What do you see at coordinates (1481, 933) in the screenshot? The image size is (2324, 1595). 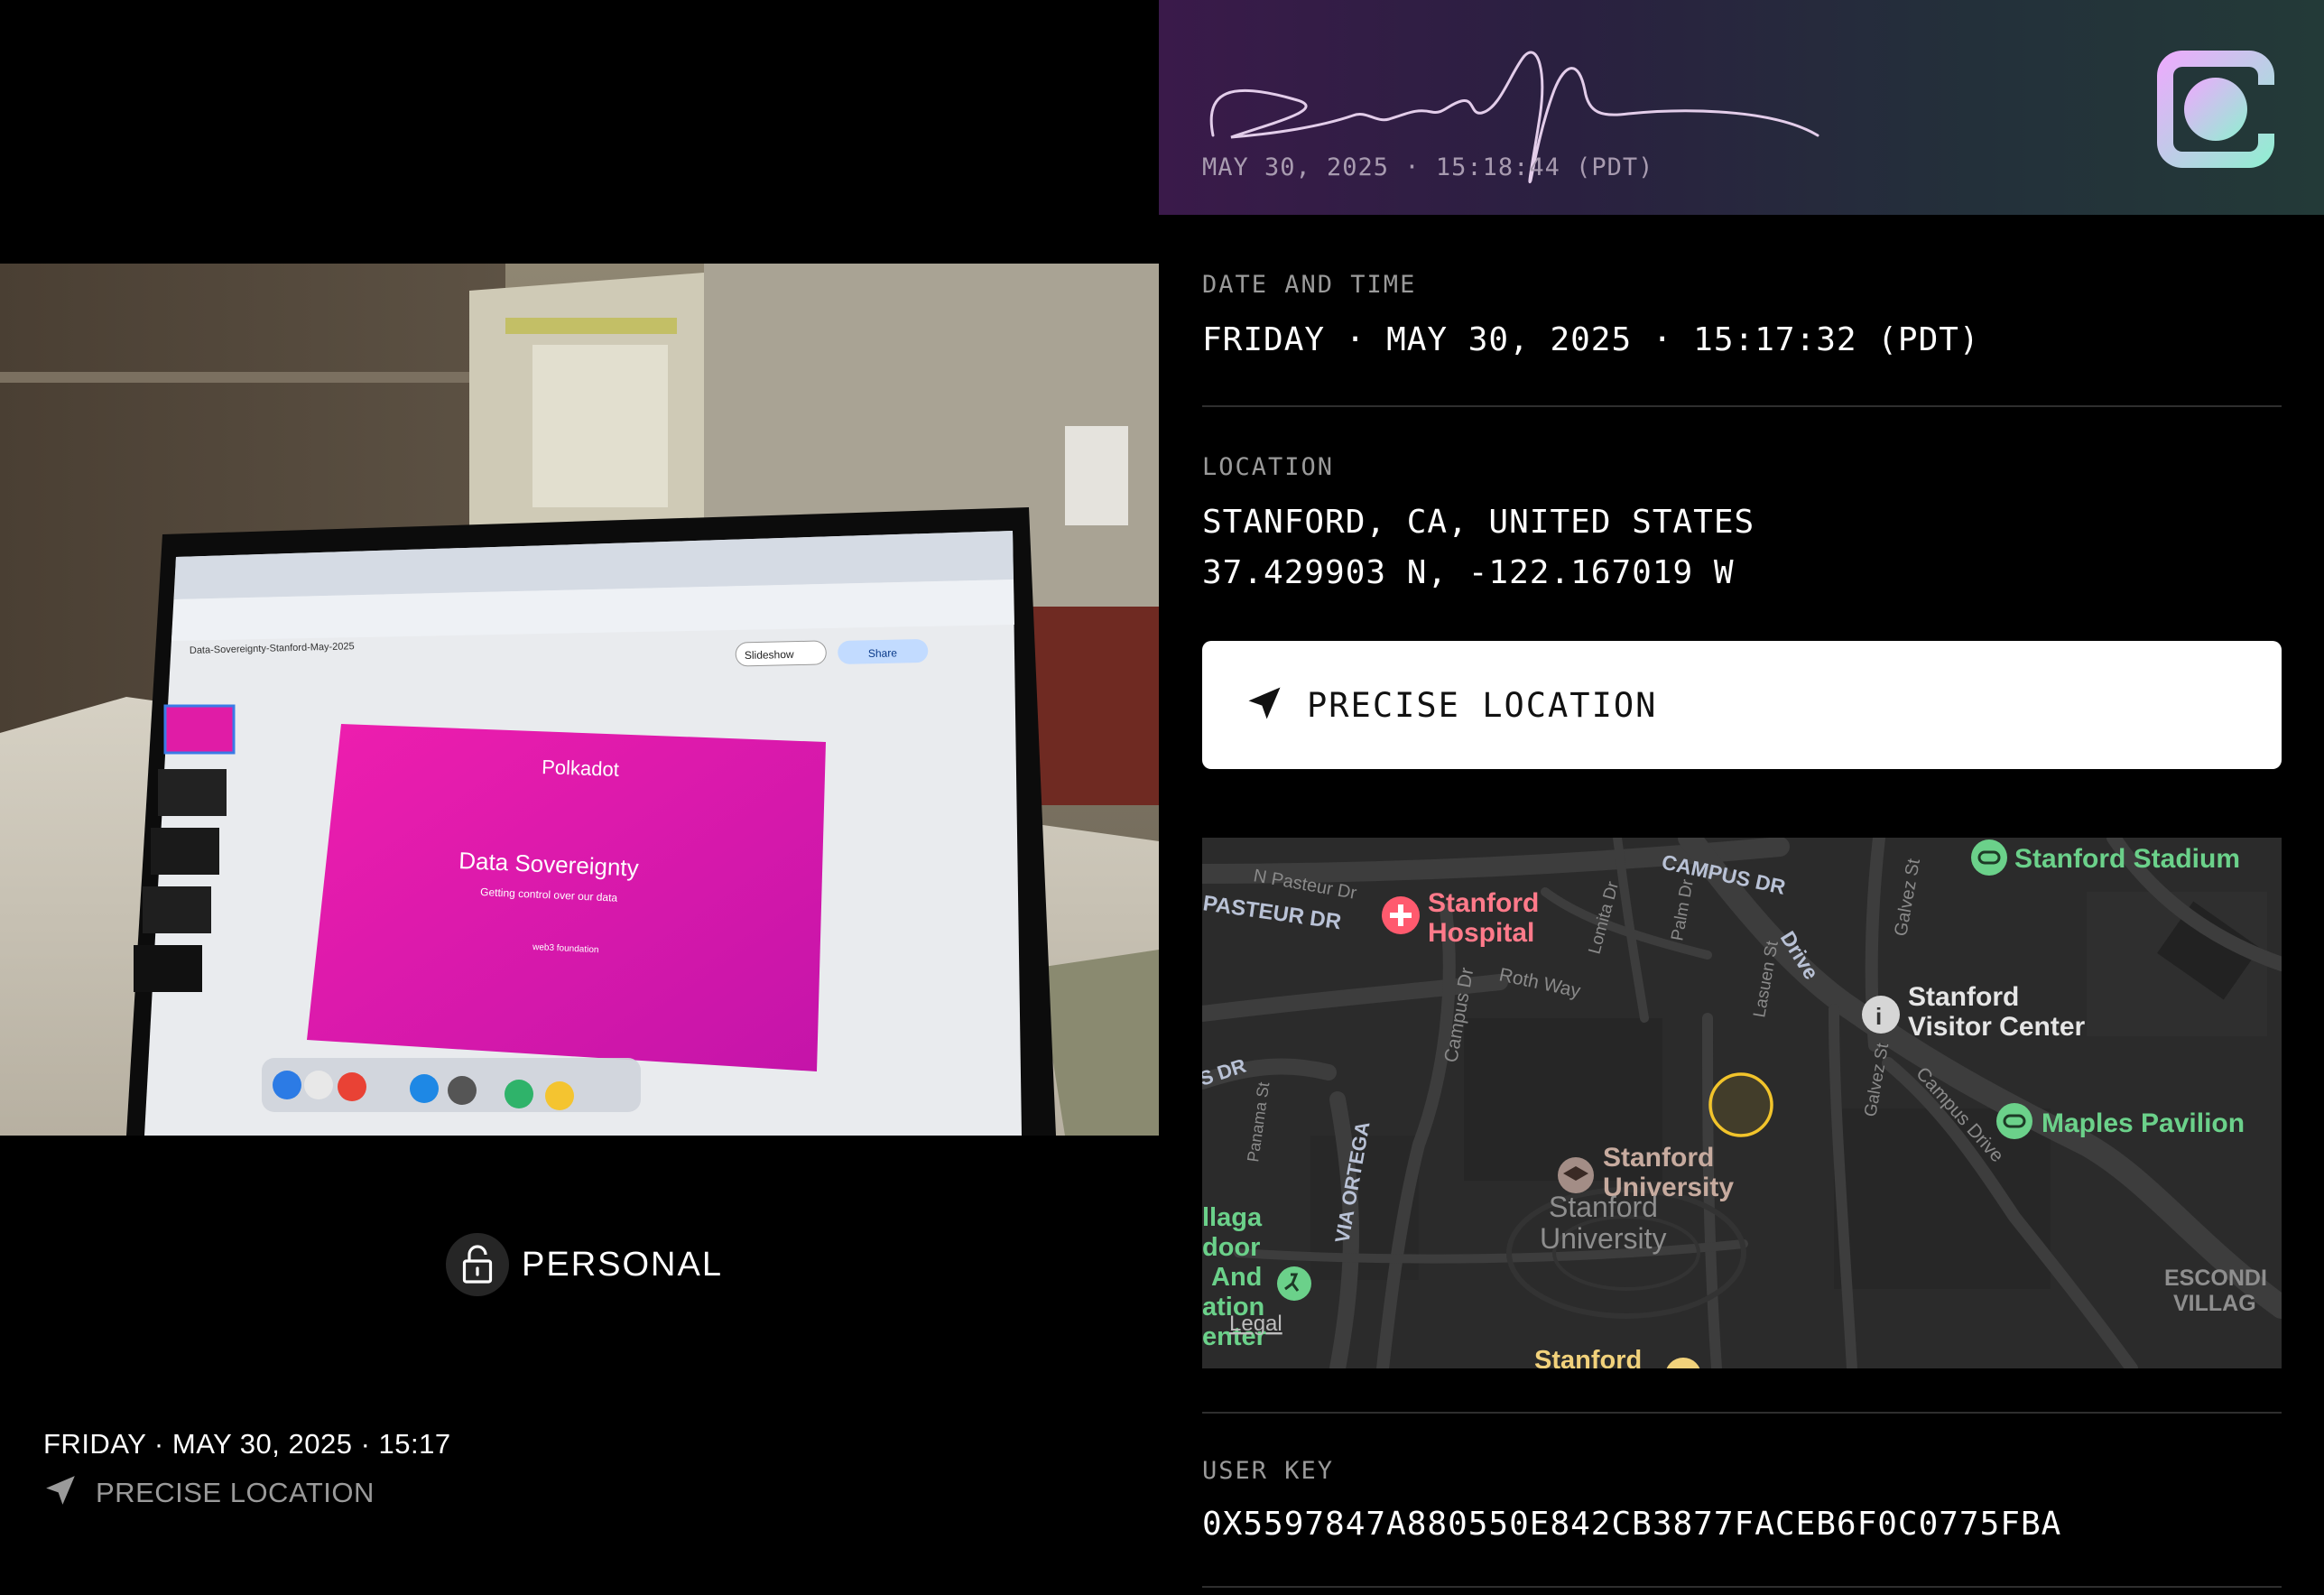 I see `poi-hospital-line2: Hospital` at bounding box center [1481, 933].